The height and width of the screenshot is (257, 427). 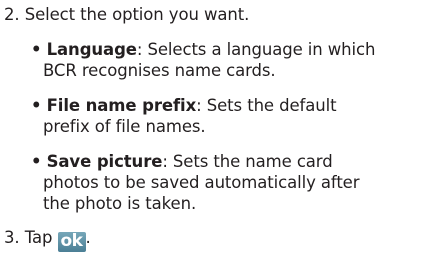 I want to click on option-description: : Sets the name card, so click(x=247, y=161).